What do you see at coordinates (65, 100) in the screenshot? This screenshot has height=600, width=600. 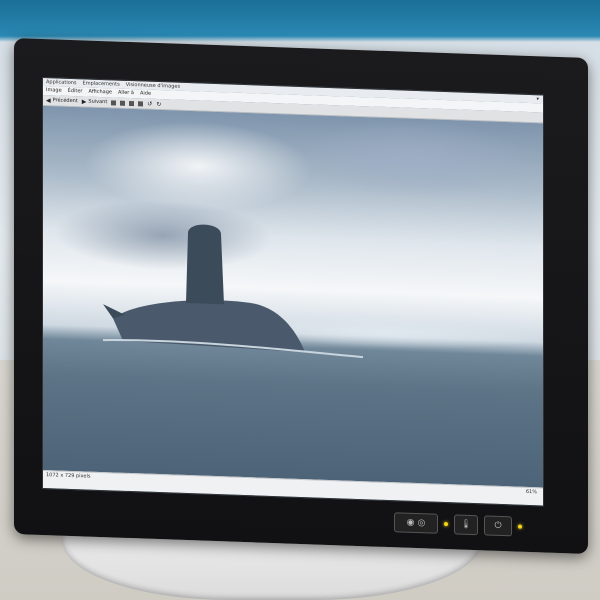 I see `previous-label: Précédent` at bounding box center [65, 100].